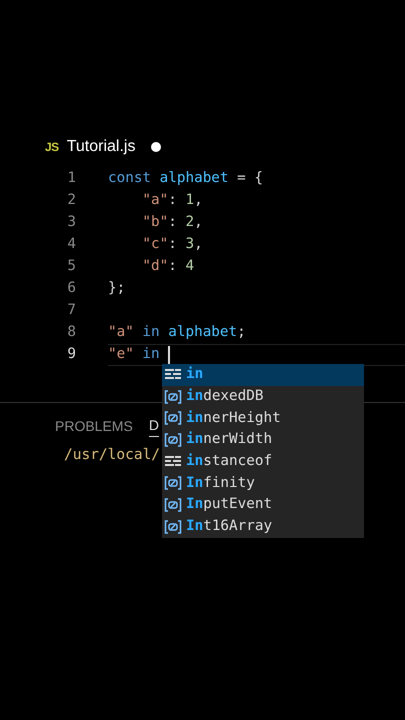 The height and width of the screenshot is (720, 405). What do you see at coordinates (263, 440) in the screenshot?
I see `suggestion-item: innerWidth` at bounding box center [263, 440].